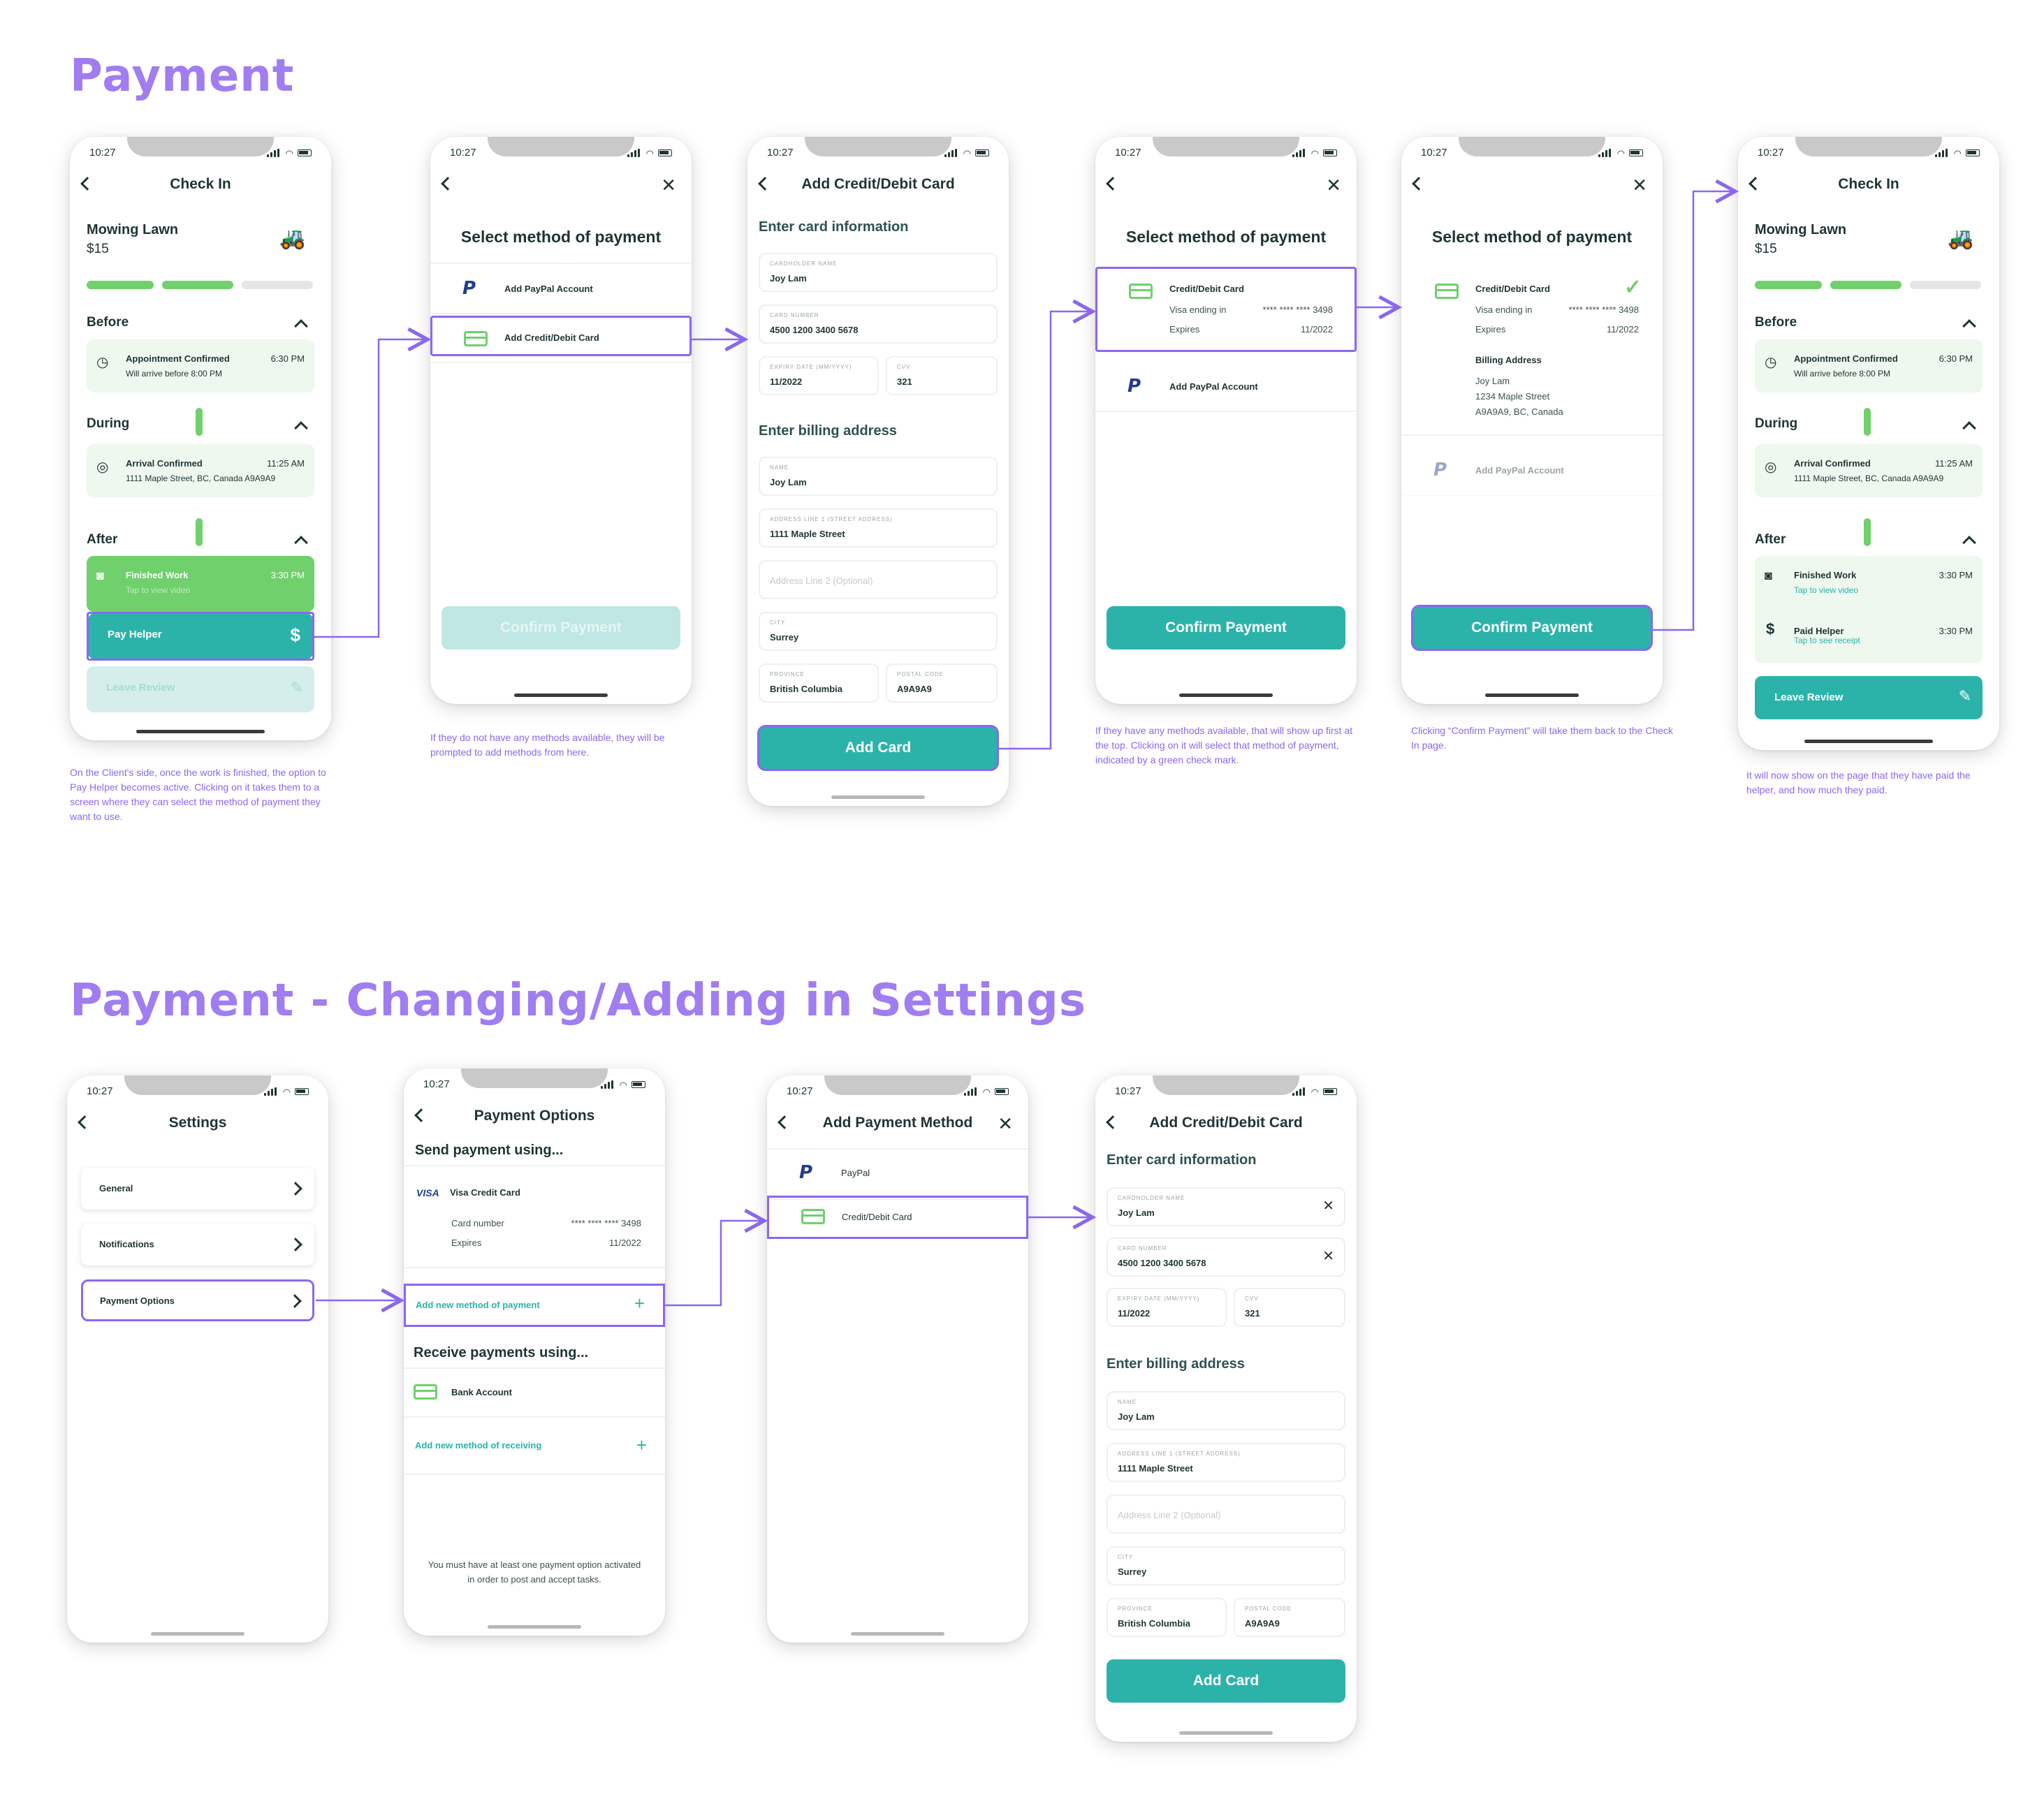  What do you see at coordinates (804, 263) in the screenshot?
I see `field-label: CARDHOLDER NAME` at bounding box center [804, 263].